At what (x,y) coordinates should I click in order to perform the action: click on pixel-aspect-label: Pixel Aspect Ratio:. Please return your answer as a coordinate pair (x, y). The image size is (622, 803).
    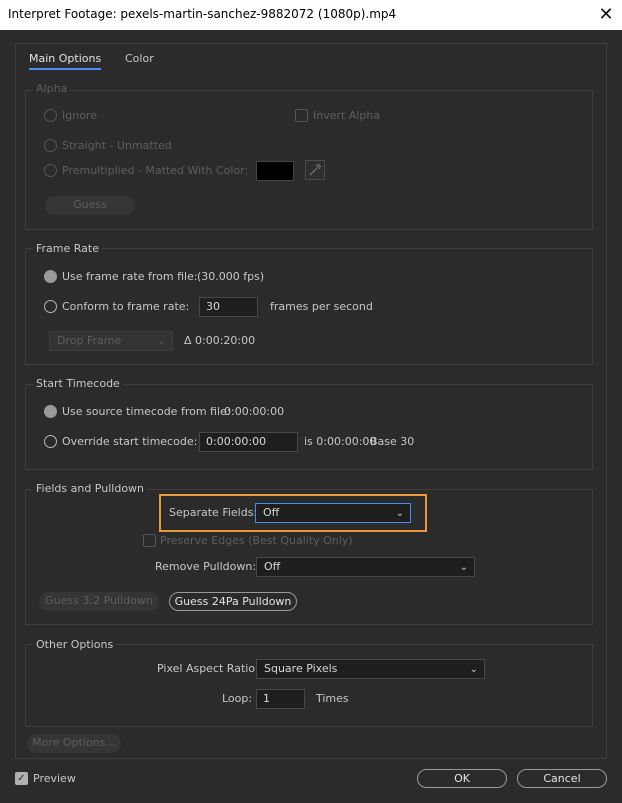
    Looking at the image, I should click on (208, 668).